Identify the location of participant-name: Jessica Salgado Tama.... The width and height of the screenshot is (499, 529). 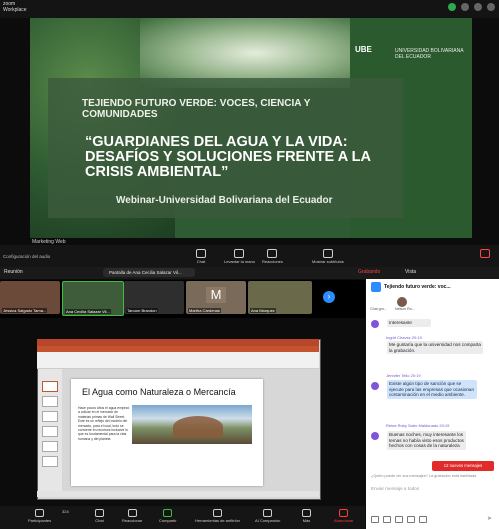
(25, 310).